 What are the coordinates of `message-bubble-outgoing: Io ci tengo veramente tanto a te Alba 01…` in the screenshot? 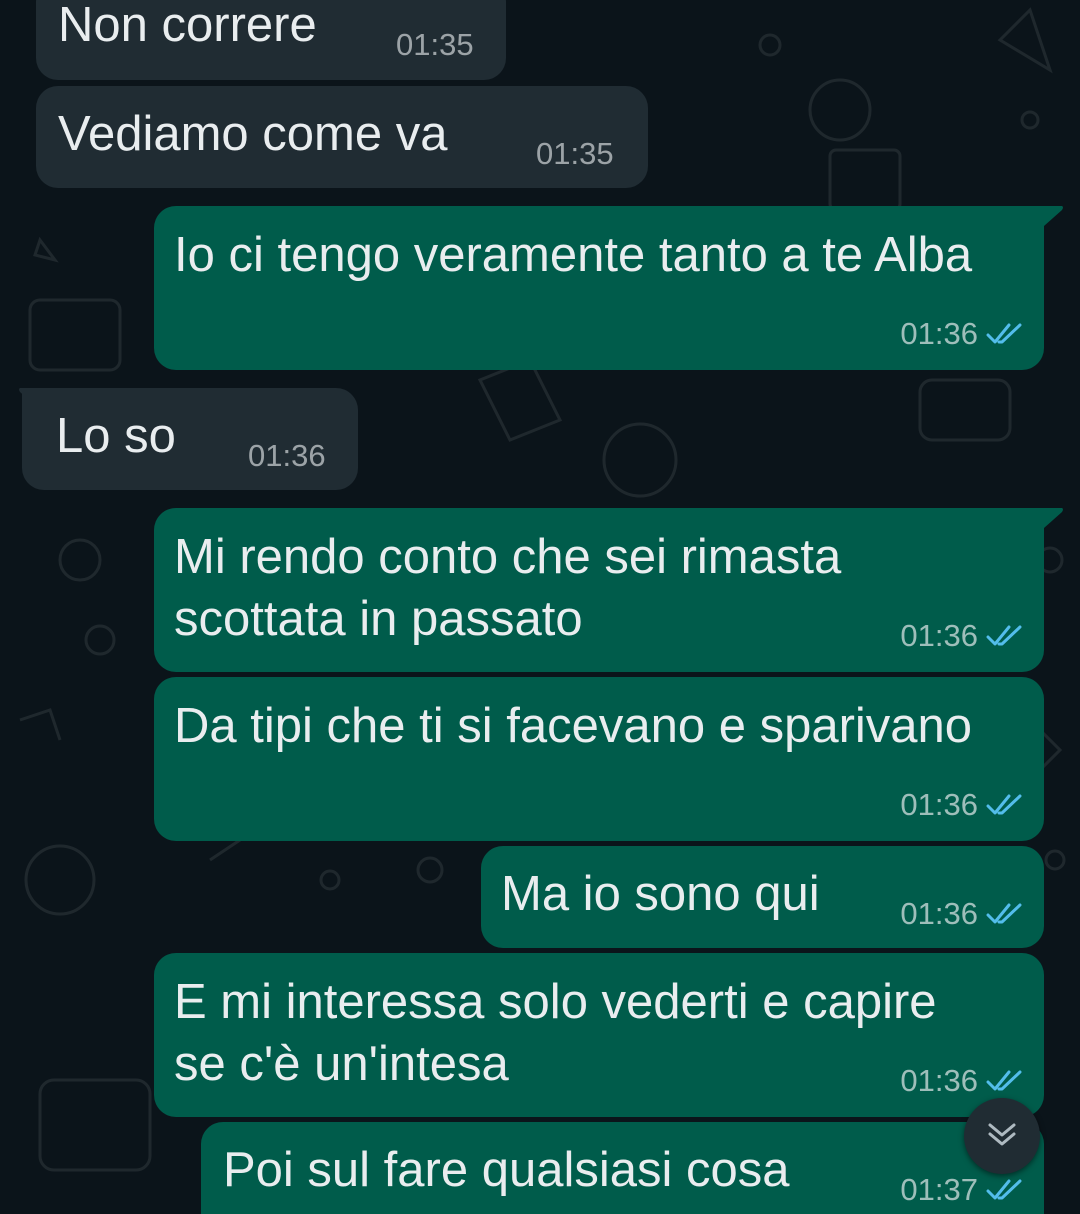 It's located at (599, 288).